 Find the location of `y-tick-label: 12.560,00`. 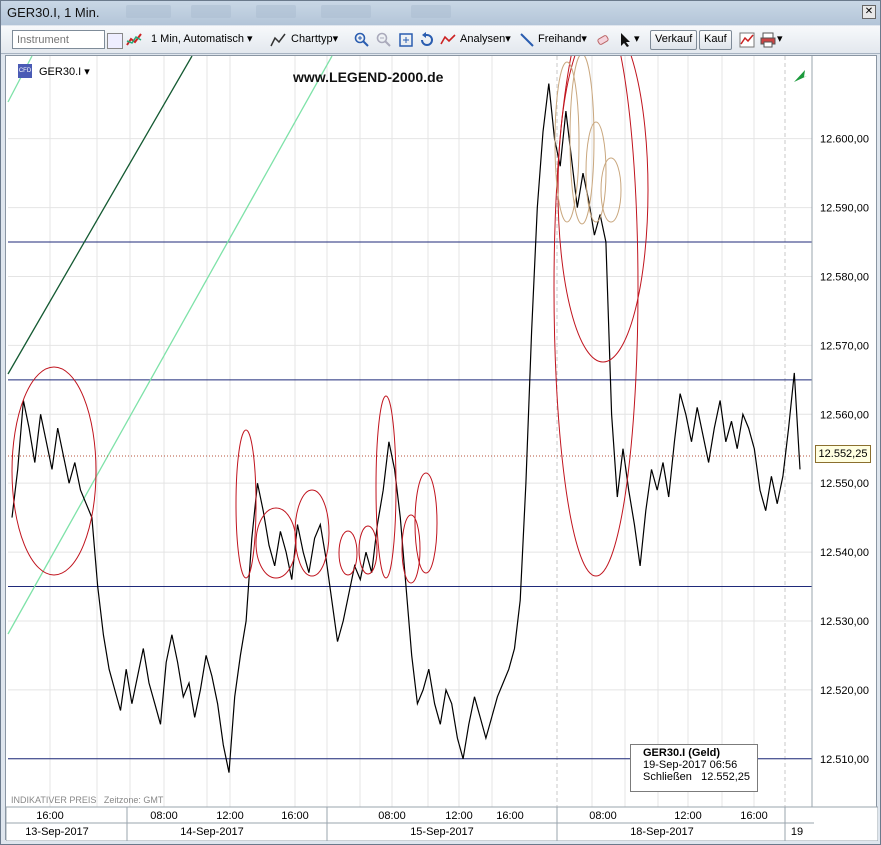

y-tick-label: 12.560,00 is located at coordinates (844, 415).